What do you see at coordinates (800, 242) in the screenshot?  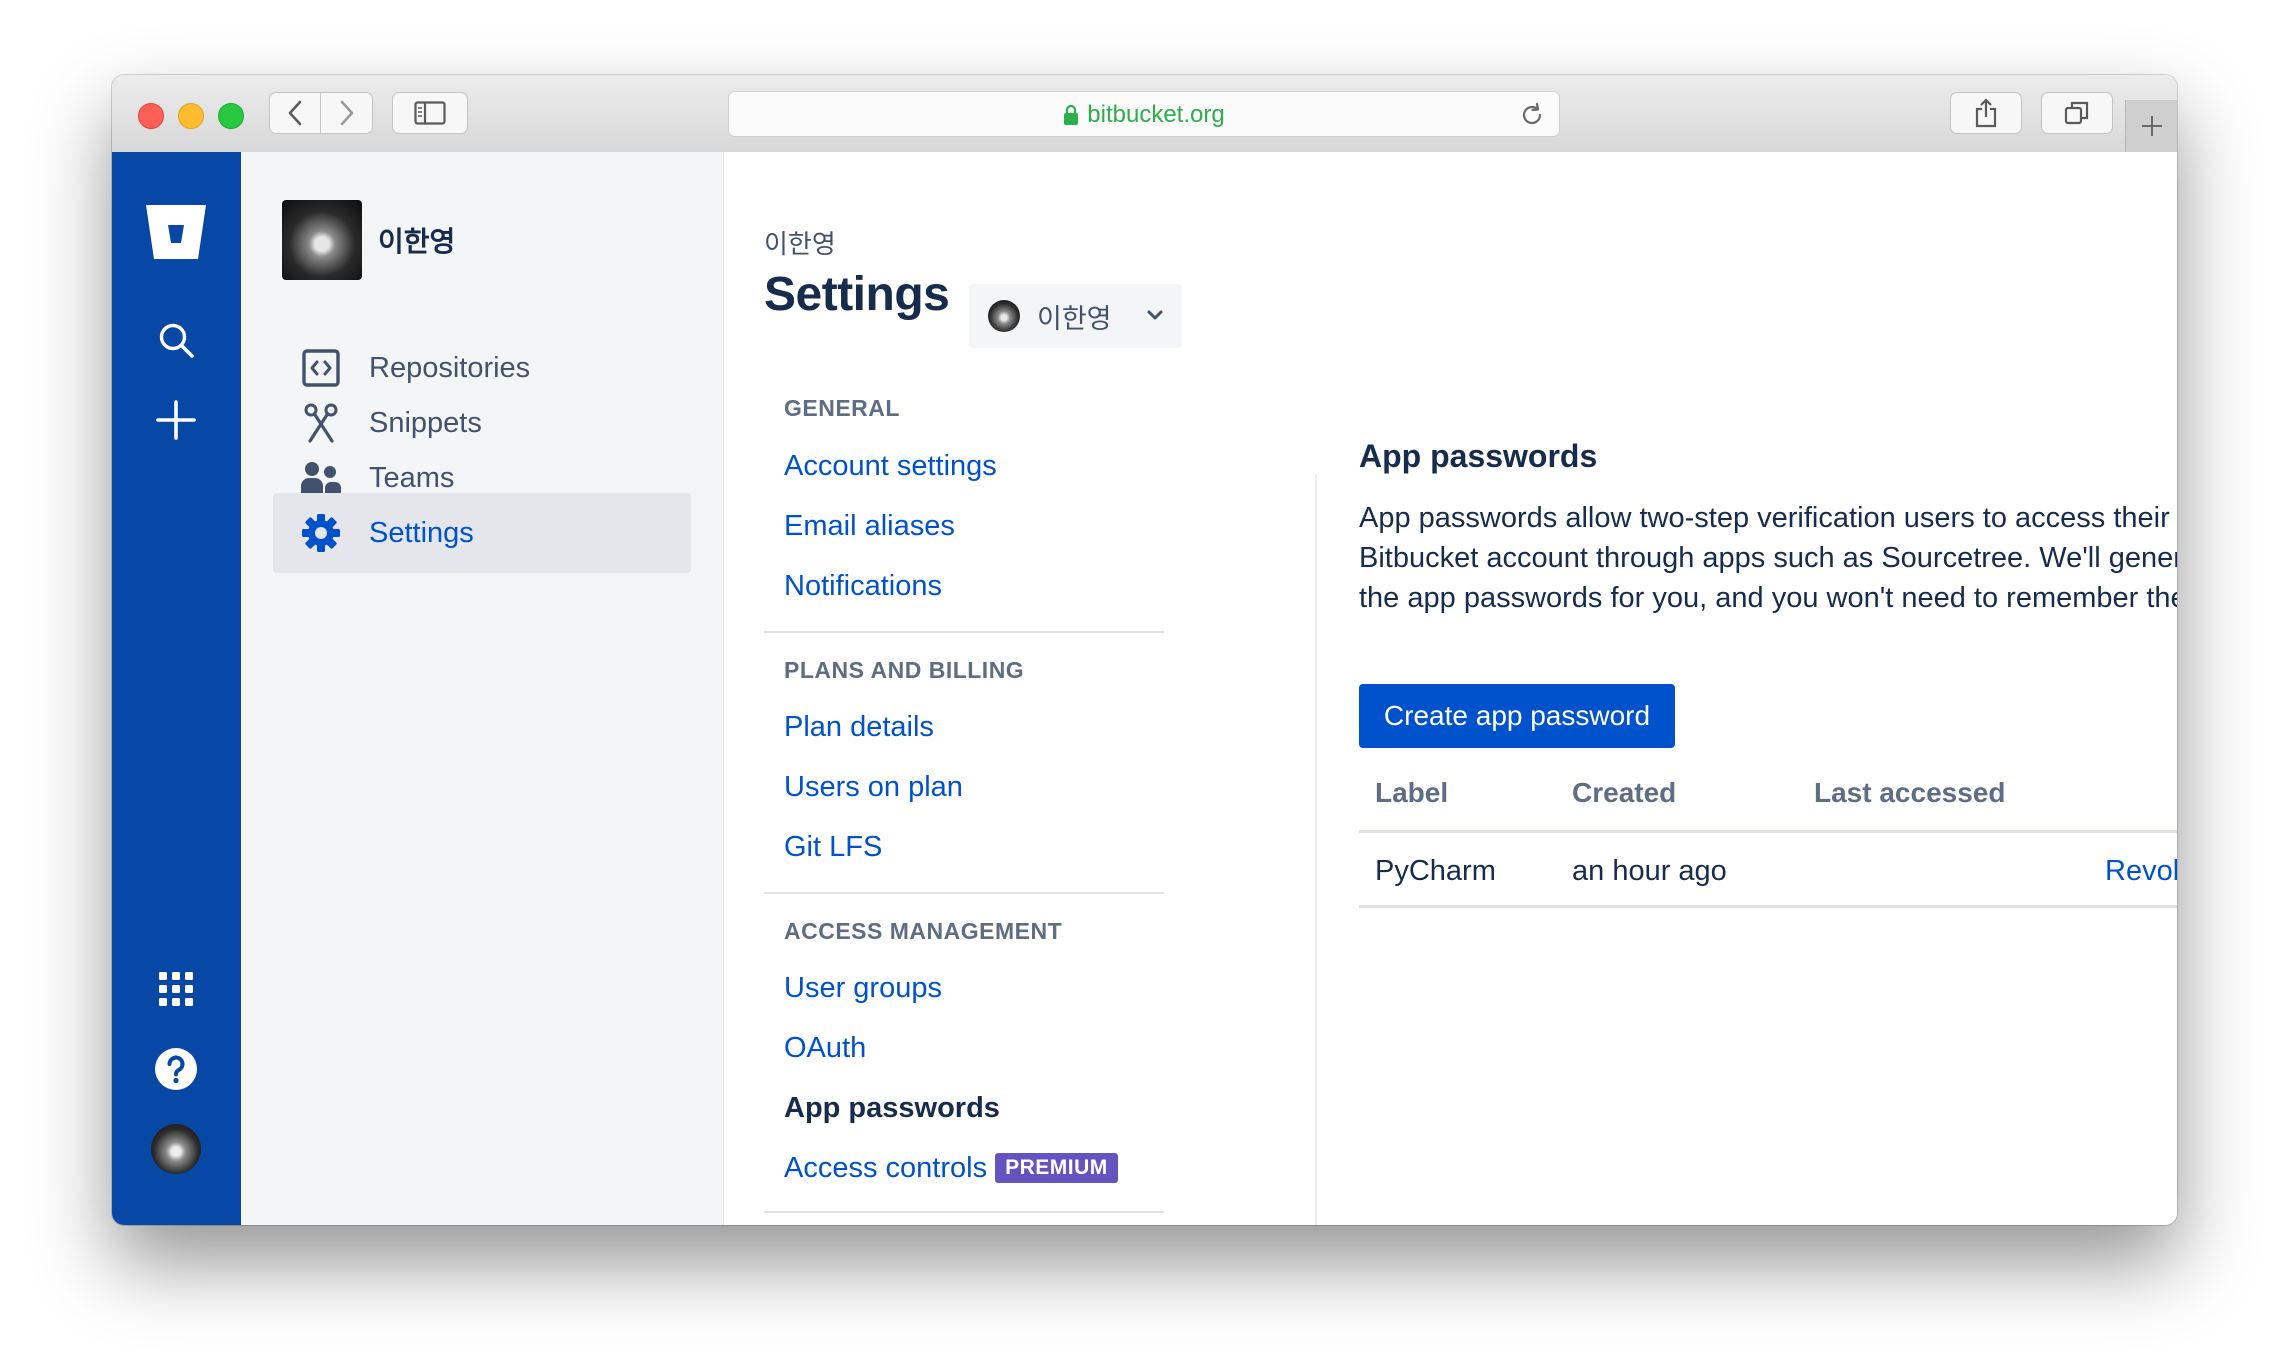 I see `breadcrumb: 이한영` at bounding box center [800, 242].